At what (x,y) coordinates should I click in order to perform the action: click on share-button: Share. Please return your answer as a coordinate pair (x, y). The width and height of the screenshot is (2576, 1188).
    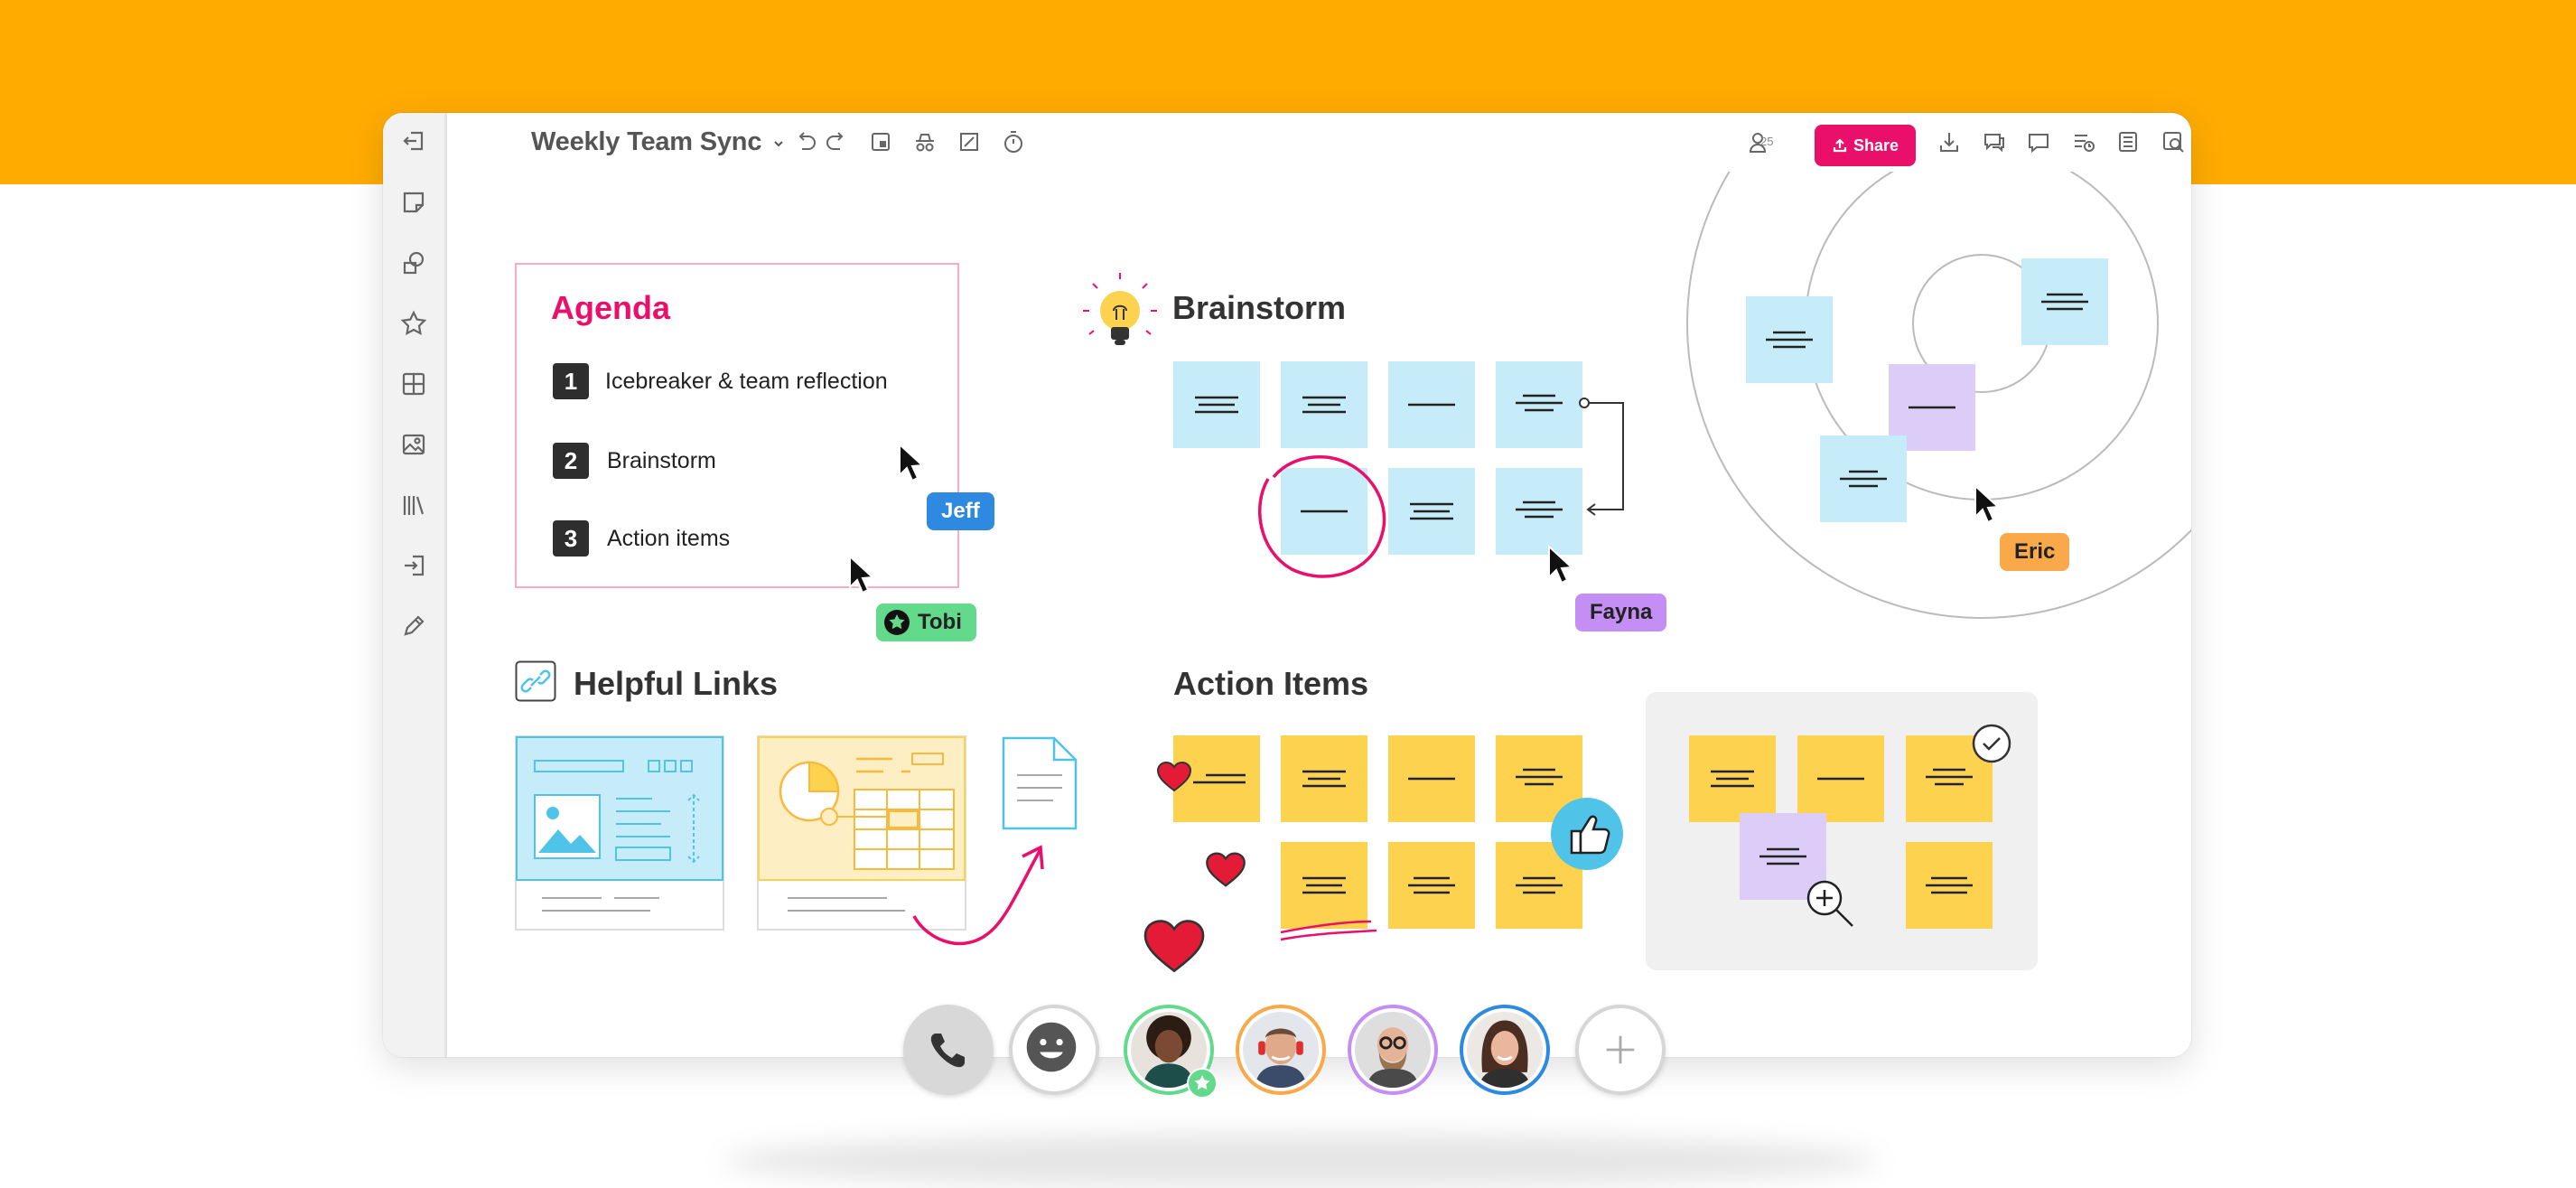
    Looking at the image, I should click on (1865, 145).